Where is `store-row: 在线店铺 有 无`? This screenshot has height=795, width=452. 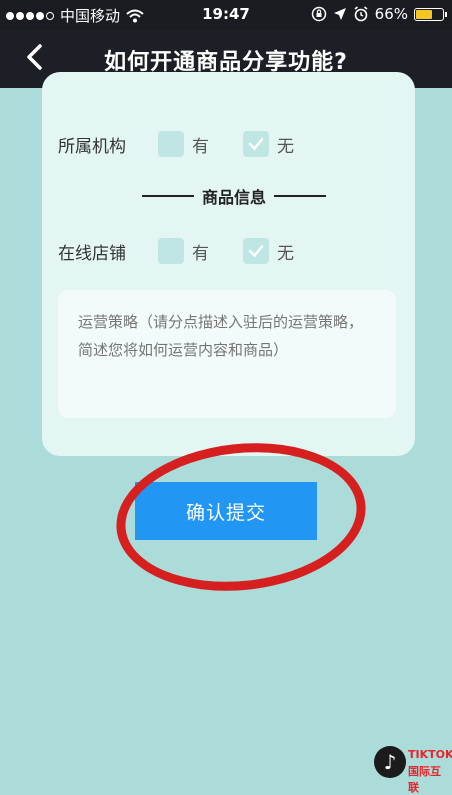 store-row: 在线店铺 有 无 is located at coordinates (193, 251).